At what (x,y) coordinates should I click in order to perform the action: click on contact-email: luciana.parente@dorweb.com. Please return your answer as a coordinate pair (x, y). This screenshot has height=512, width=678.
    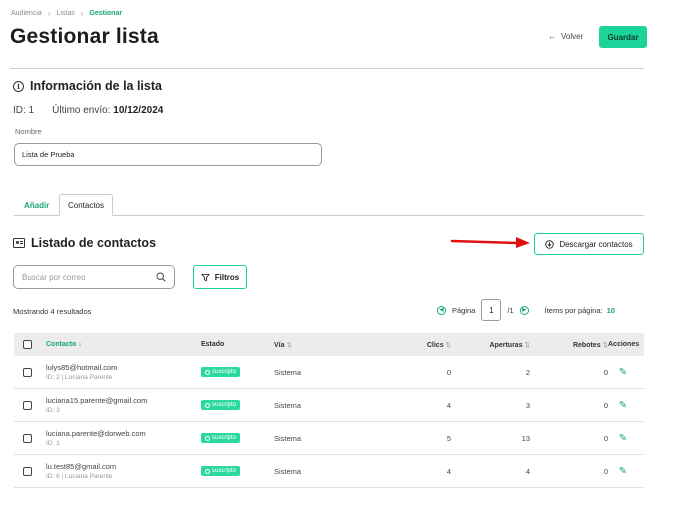
    Looking at the image, I should click on (96, 433).